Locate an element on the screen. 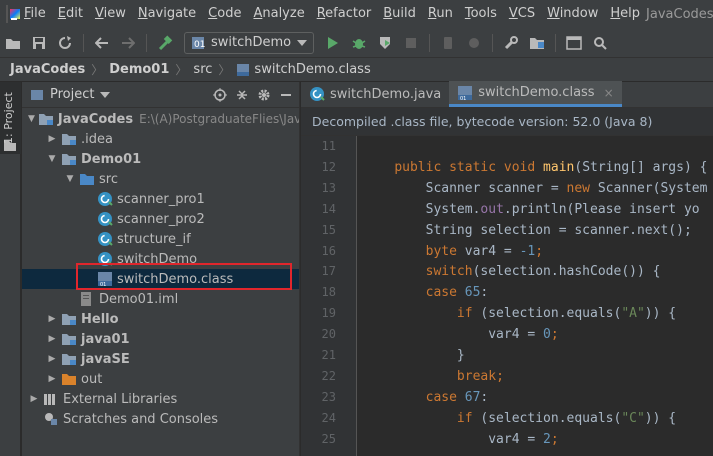  menu-item-edit: Edit is located at coordinates (70, 14).